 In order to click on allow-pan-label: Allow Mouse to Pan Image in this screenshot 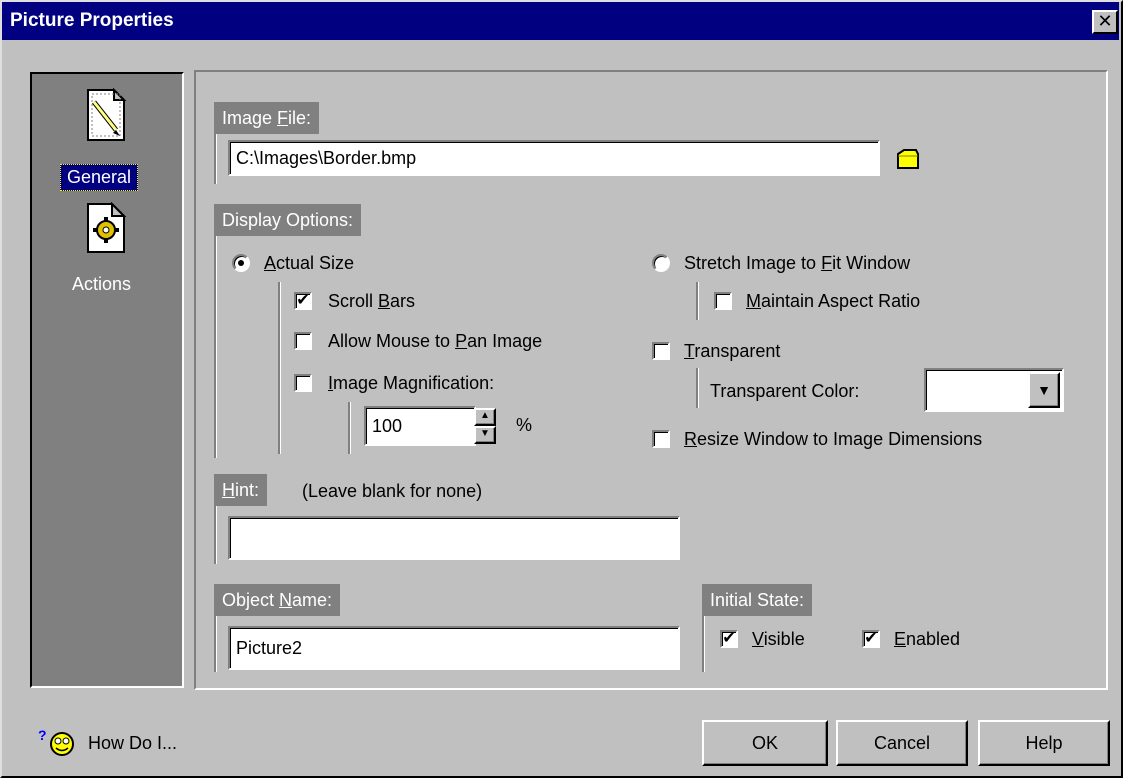, I will do `click(435, 341)`.